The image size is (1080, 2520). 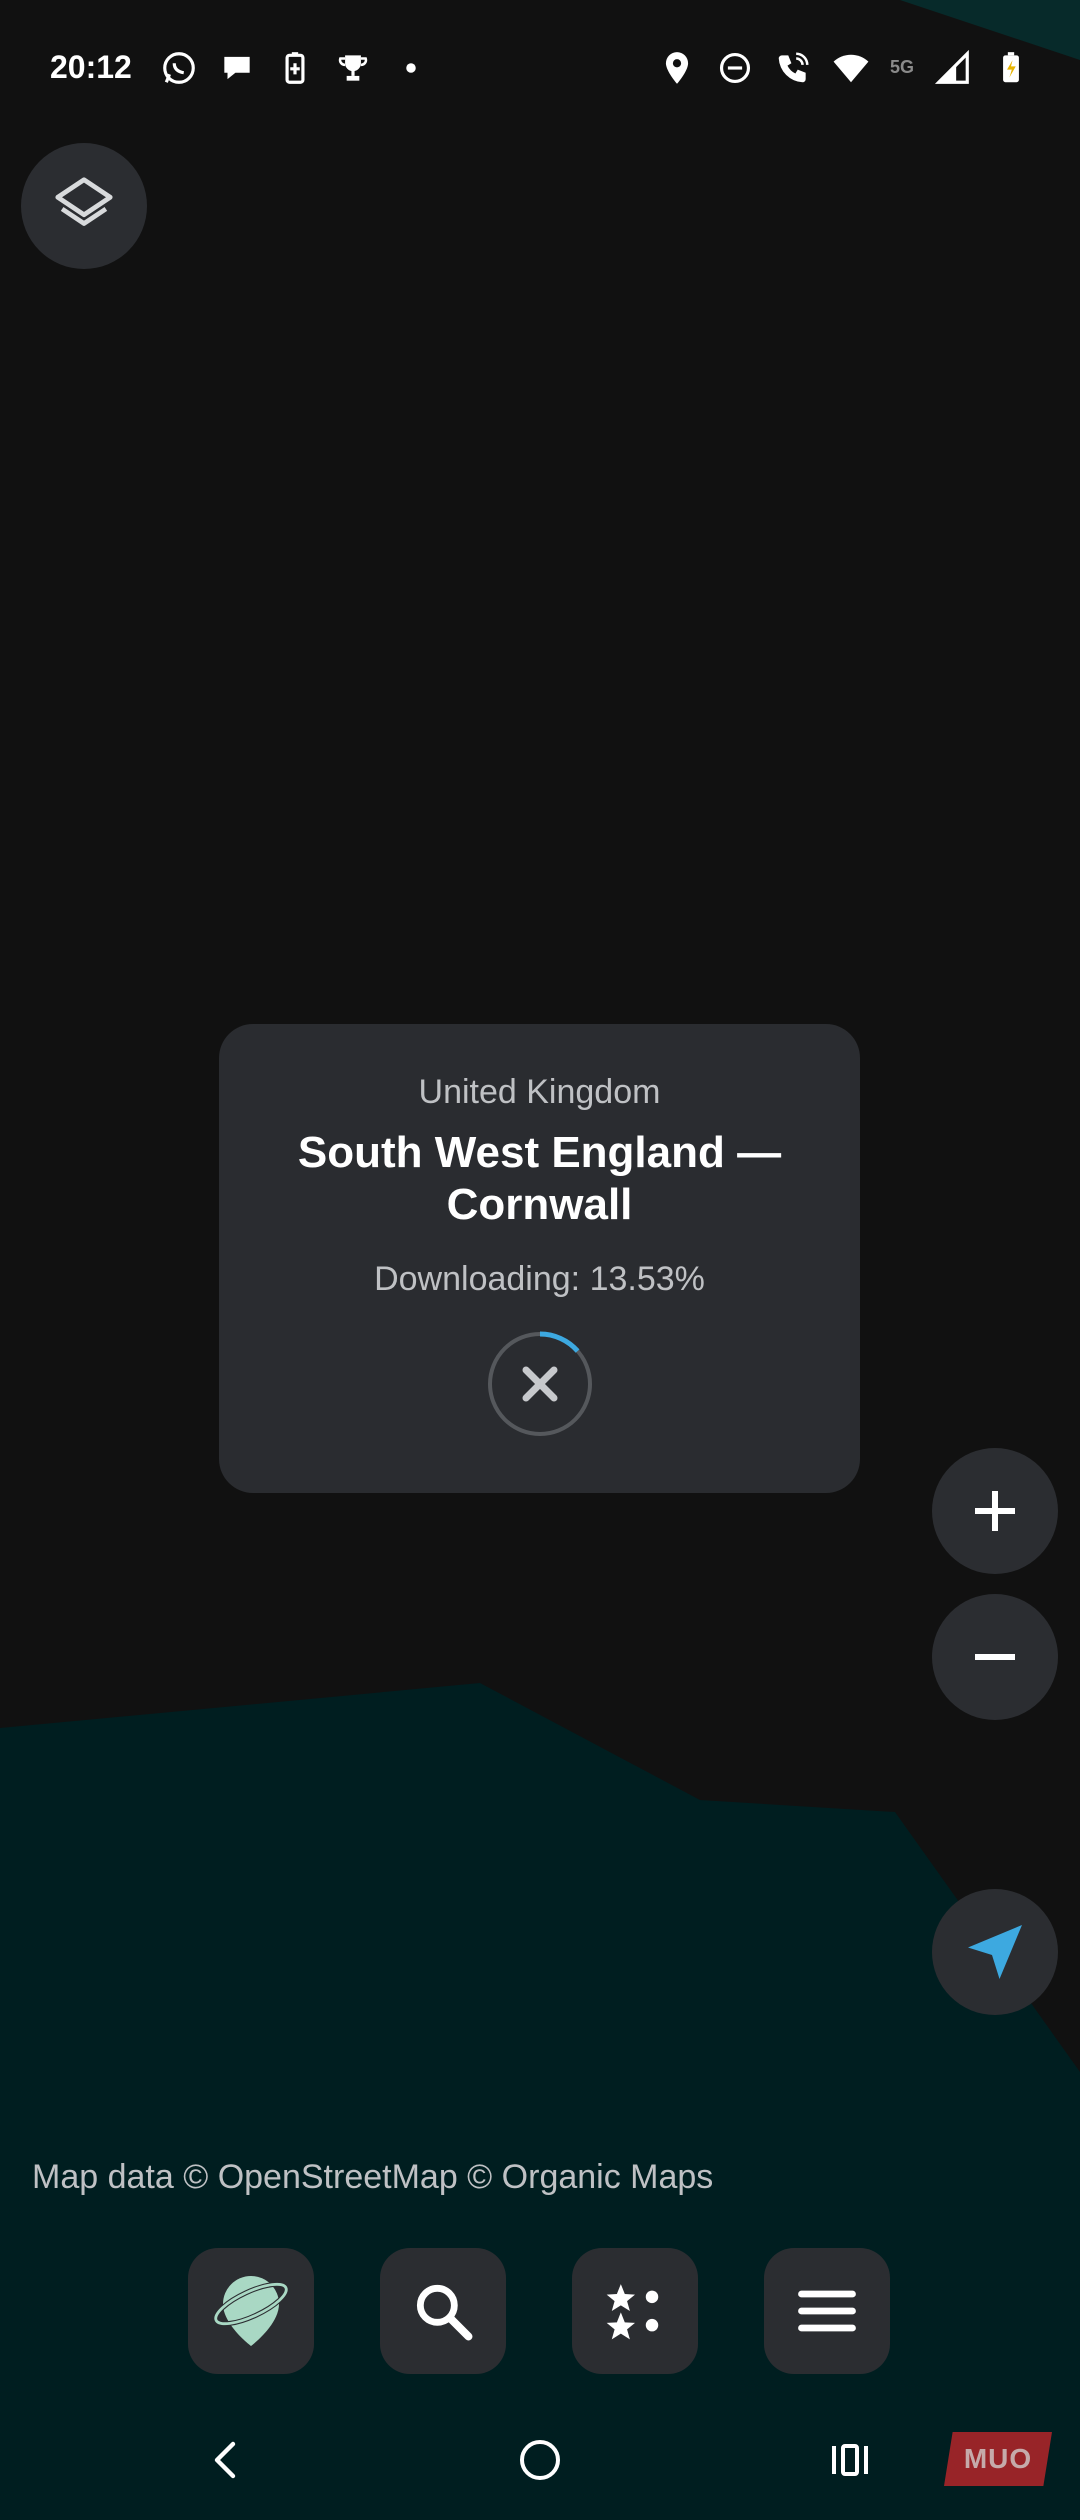 I want to click on battery-charging-icon, so click(x=1011, y=68).